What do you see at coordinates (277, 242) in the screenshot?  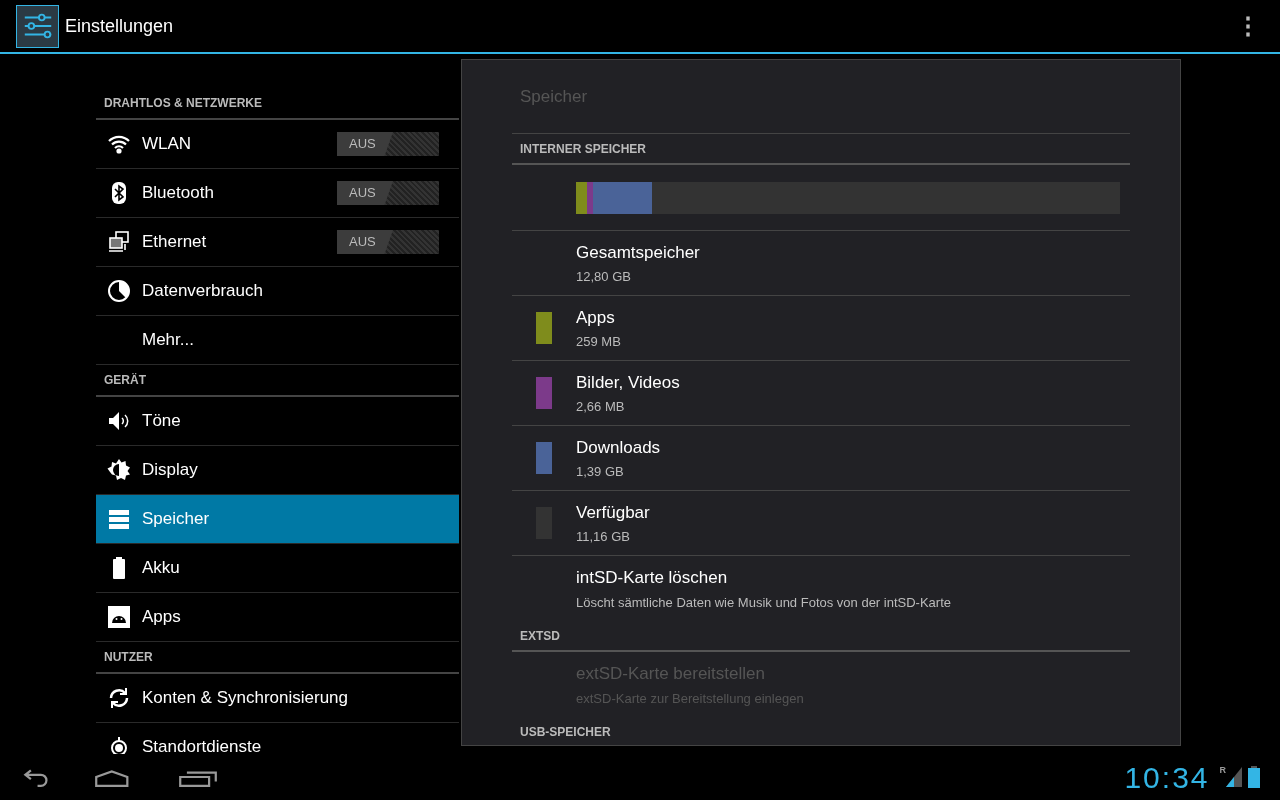 I see `sidebar-item: Ethernet AUS` at bounding box center [277, 242].